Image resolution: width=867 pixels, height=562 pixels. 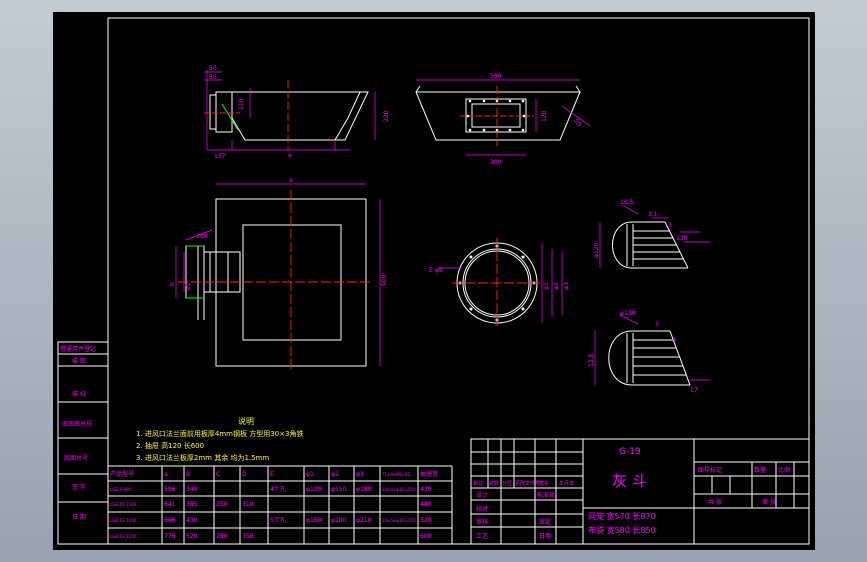 I want to click on sheet-label-0: 共 张, so click(x=715, y=502).